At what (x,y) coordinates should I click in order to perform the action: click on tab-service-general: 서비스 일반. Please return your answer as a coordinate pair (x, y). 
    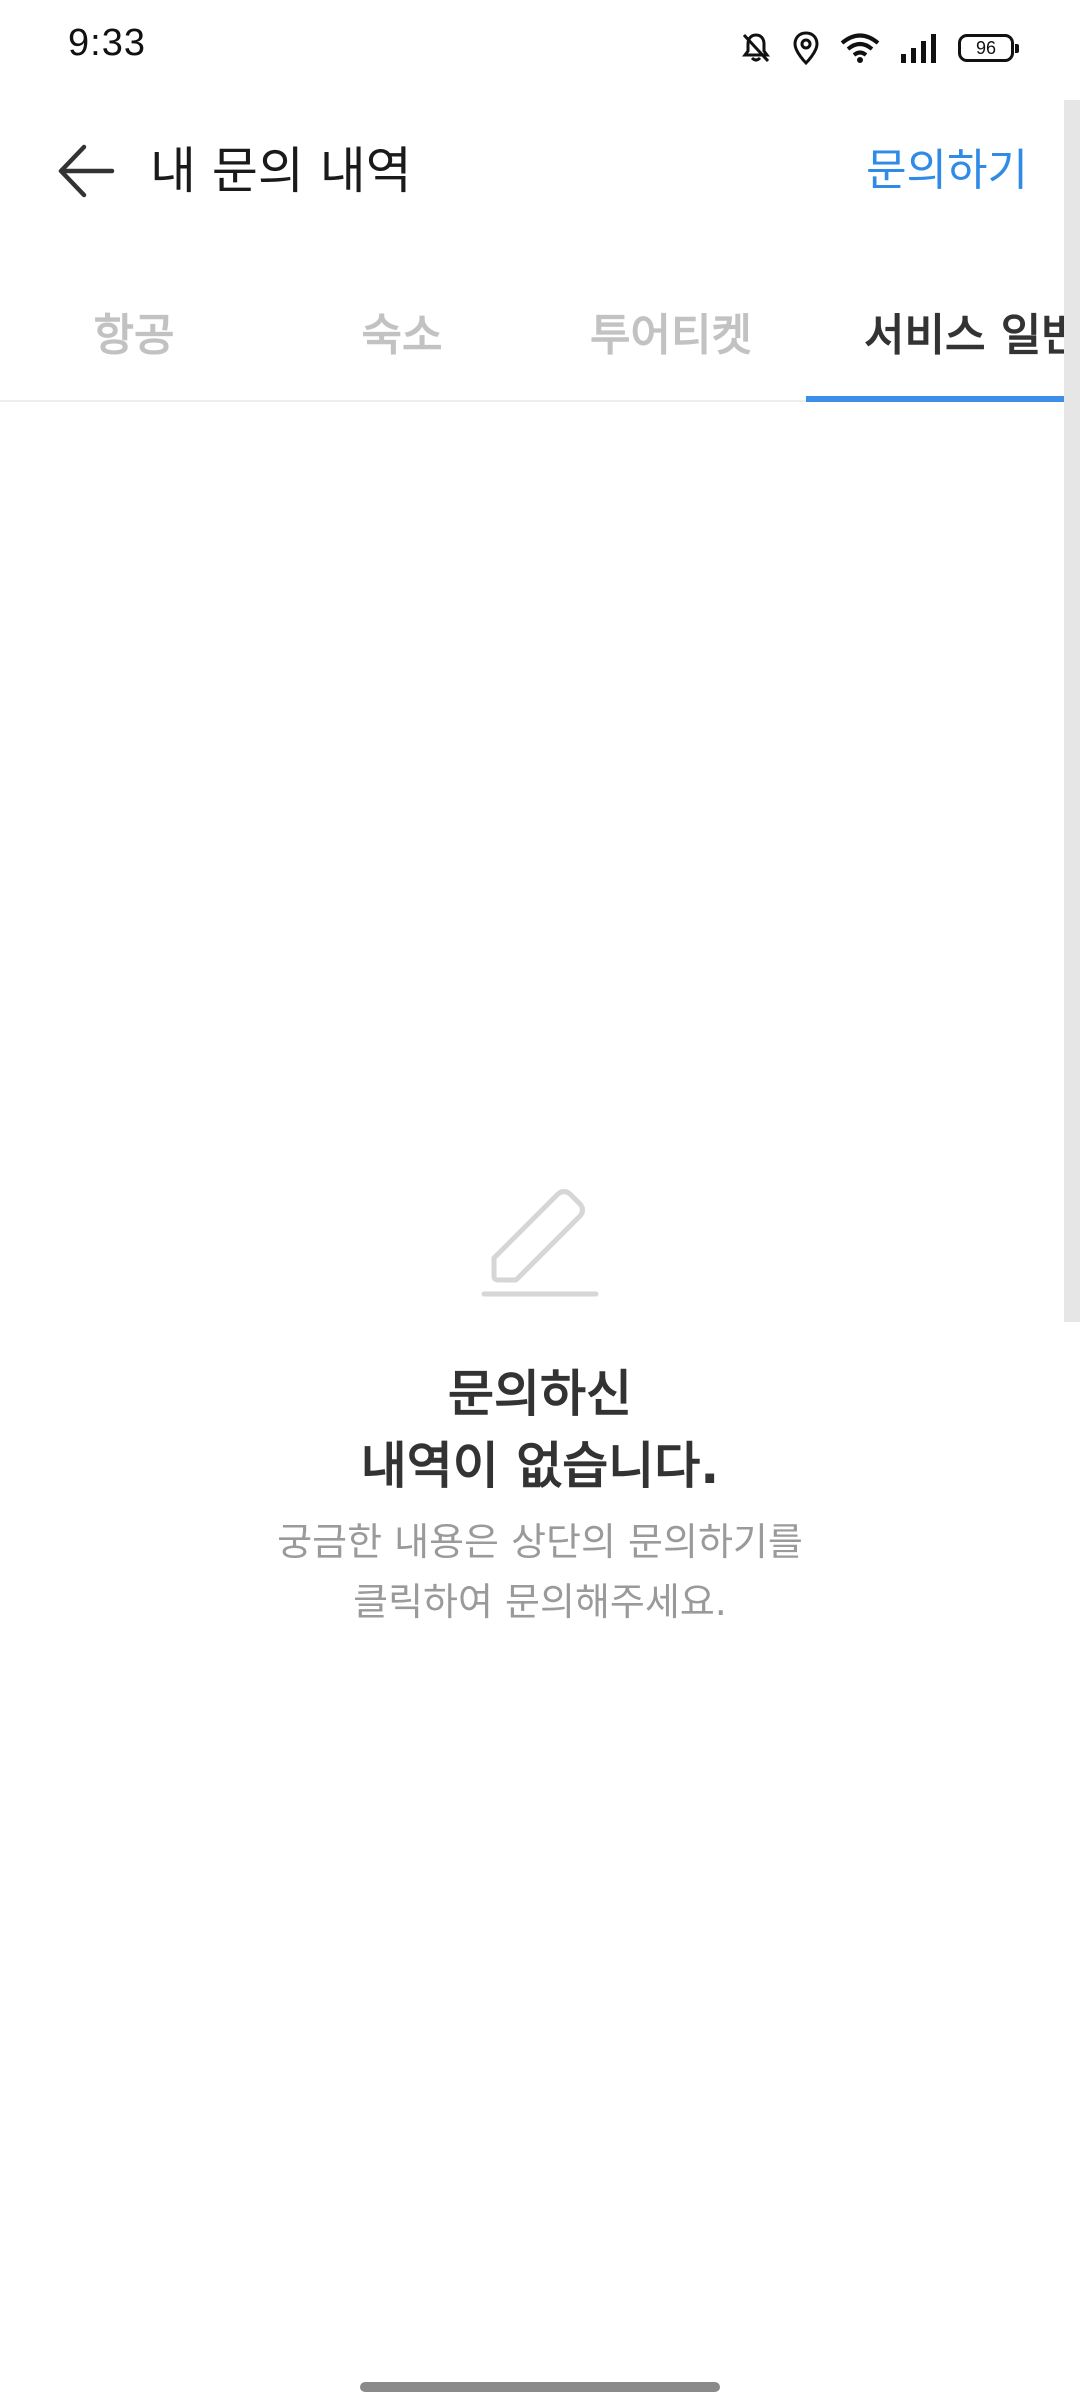
    Looking at the image, I should click on (943, 331).